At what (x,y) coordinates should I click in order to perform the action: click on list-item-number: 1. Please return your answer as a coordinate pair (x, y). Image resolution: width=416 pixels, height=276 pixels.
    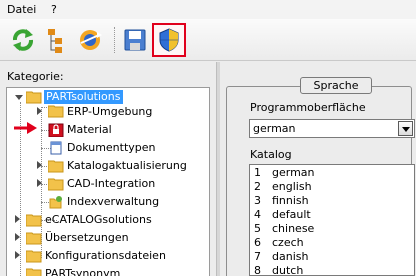
    Looking at the image, I should click on (257, 172).